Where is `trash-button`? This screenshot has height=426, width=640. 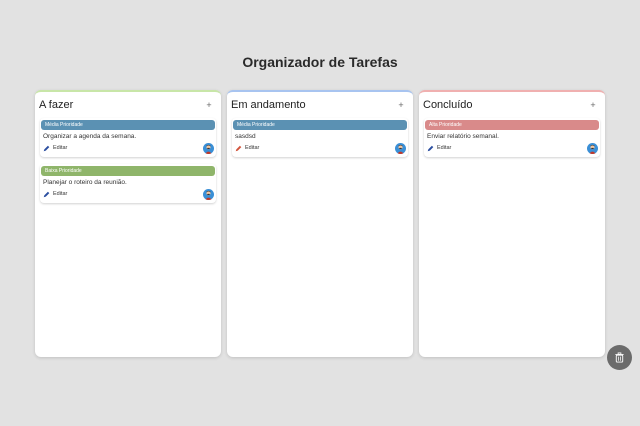
trash-button is located at coordinates (619, 357).